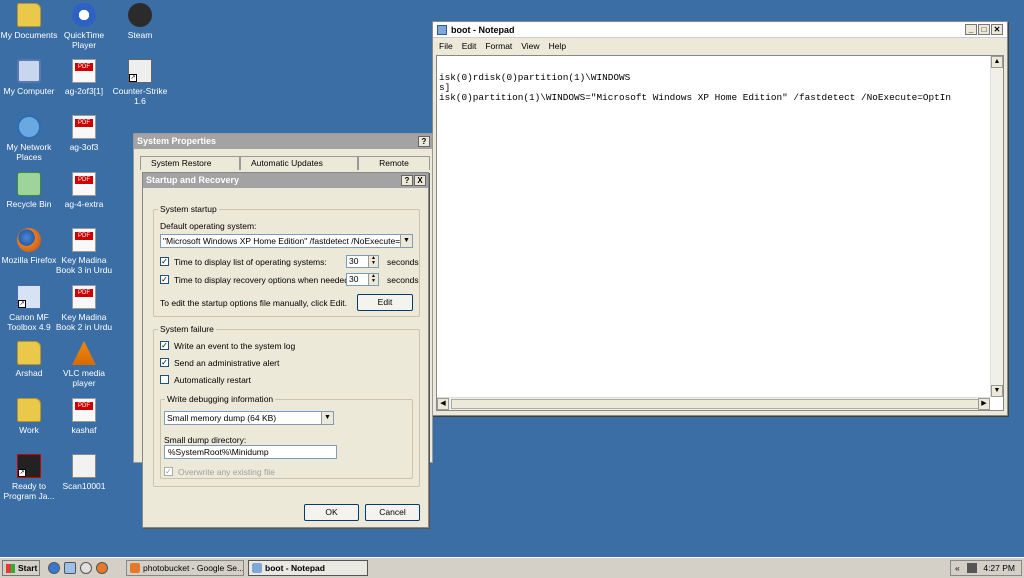 This screenshot has width=1024, height=578. Describe the element at coordinates (140, 15) in the screenshot. I see `steam-icon` at that location.